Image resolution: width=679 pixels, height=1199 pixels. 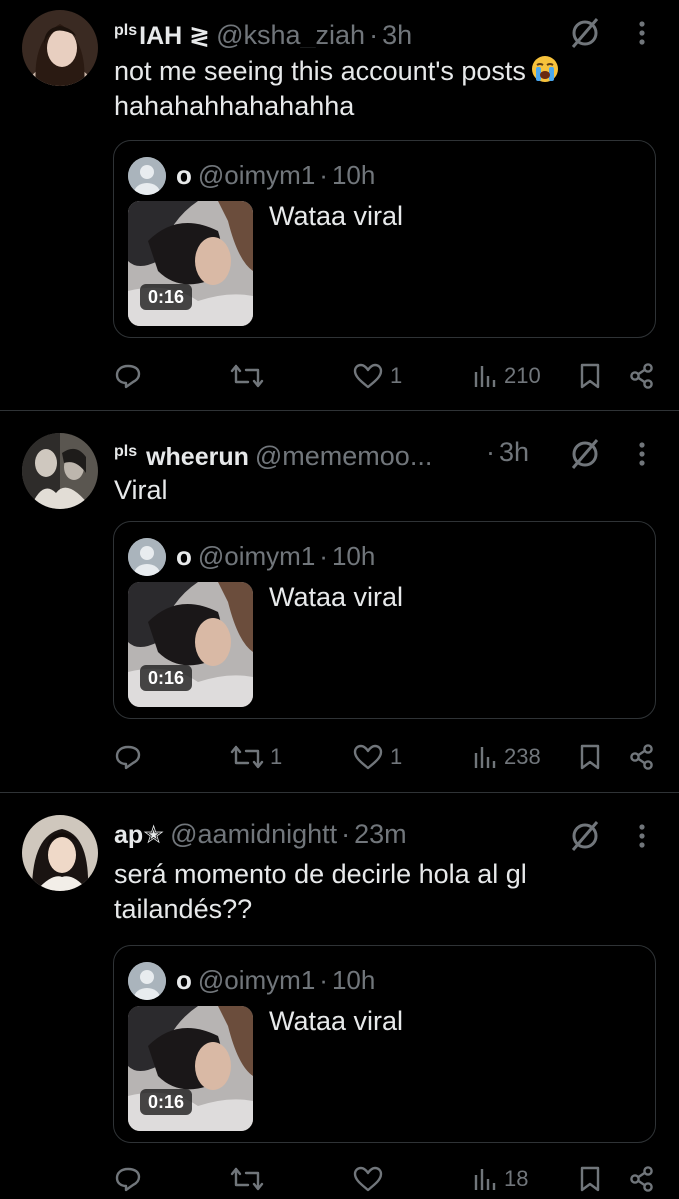 I want to click on post-header: plsIAH ≷ @ksha_ziah · 3h, so click(x=334, y=31).